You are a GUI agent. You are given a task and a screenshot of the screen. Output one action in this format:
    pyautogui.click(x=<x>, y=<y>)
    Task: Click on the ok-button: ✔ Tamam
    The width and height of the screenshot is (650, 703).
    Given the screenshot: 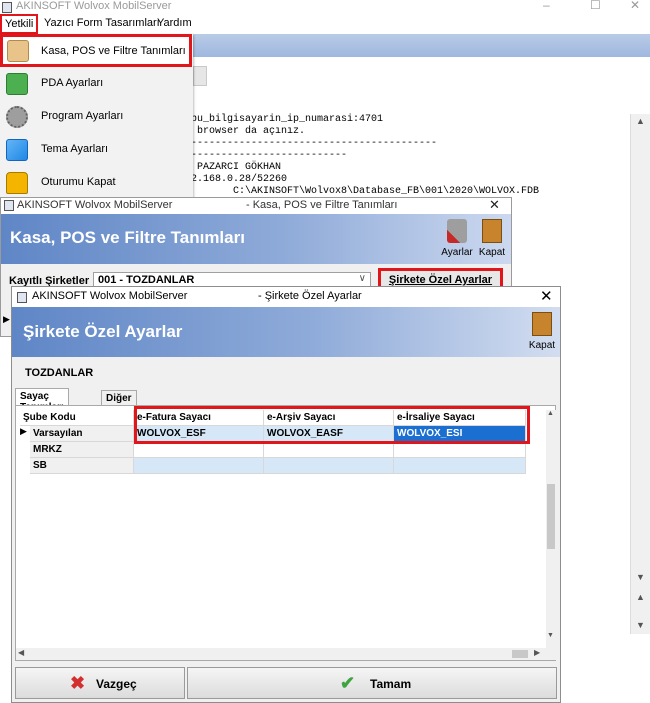 What is the action you would take?
    pyautogui.click(x=372, y=683)
    